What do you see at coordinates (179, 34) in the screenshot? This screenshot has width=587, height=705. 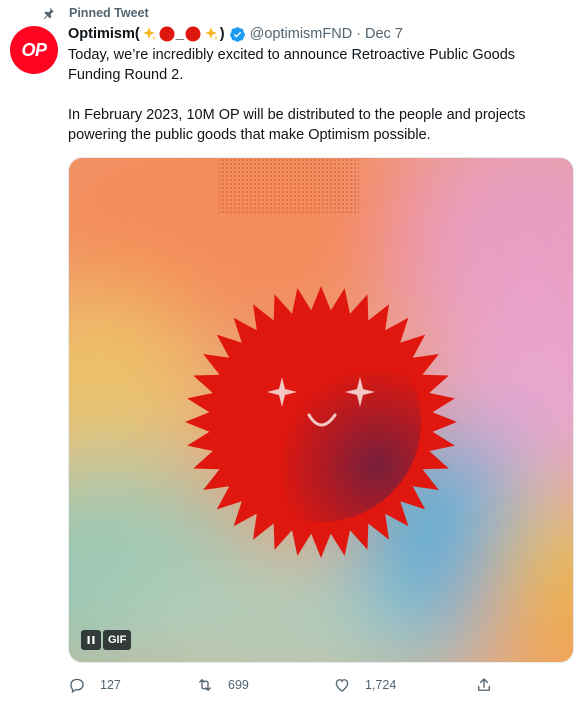 I see `name-decoration-sep: _` at bounding box center [179, 34].